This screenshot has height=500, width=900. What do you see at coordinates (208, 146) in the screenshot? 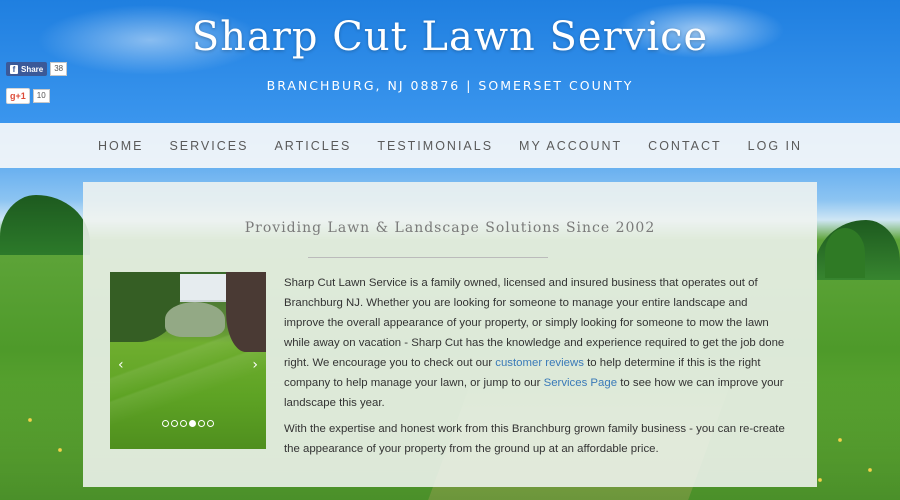
I see `nav-services: SERVICES` at bounding box center [208, 146].